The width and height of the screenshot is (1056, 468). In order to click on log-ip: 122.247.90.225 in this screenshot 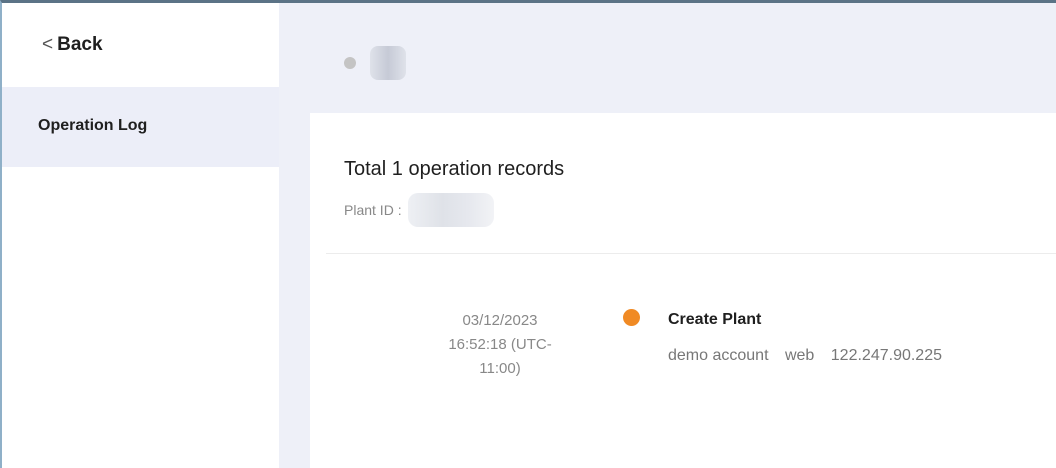, I will do `click(886, 355)`.